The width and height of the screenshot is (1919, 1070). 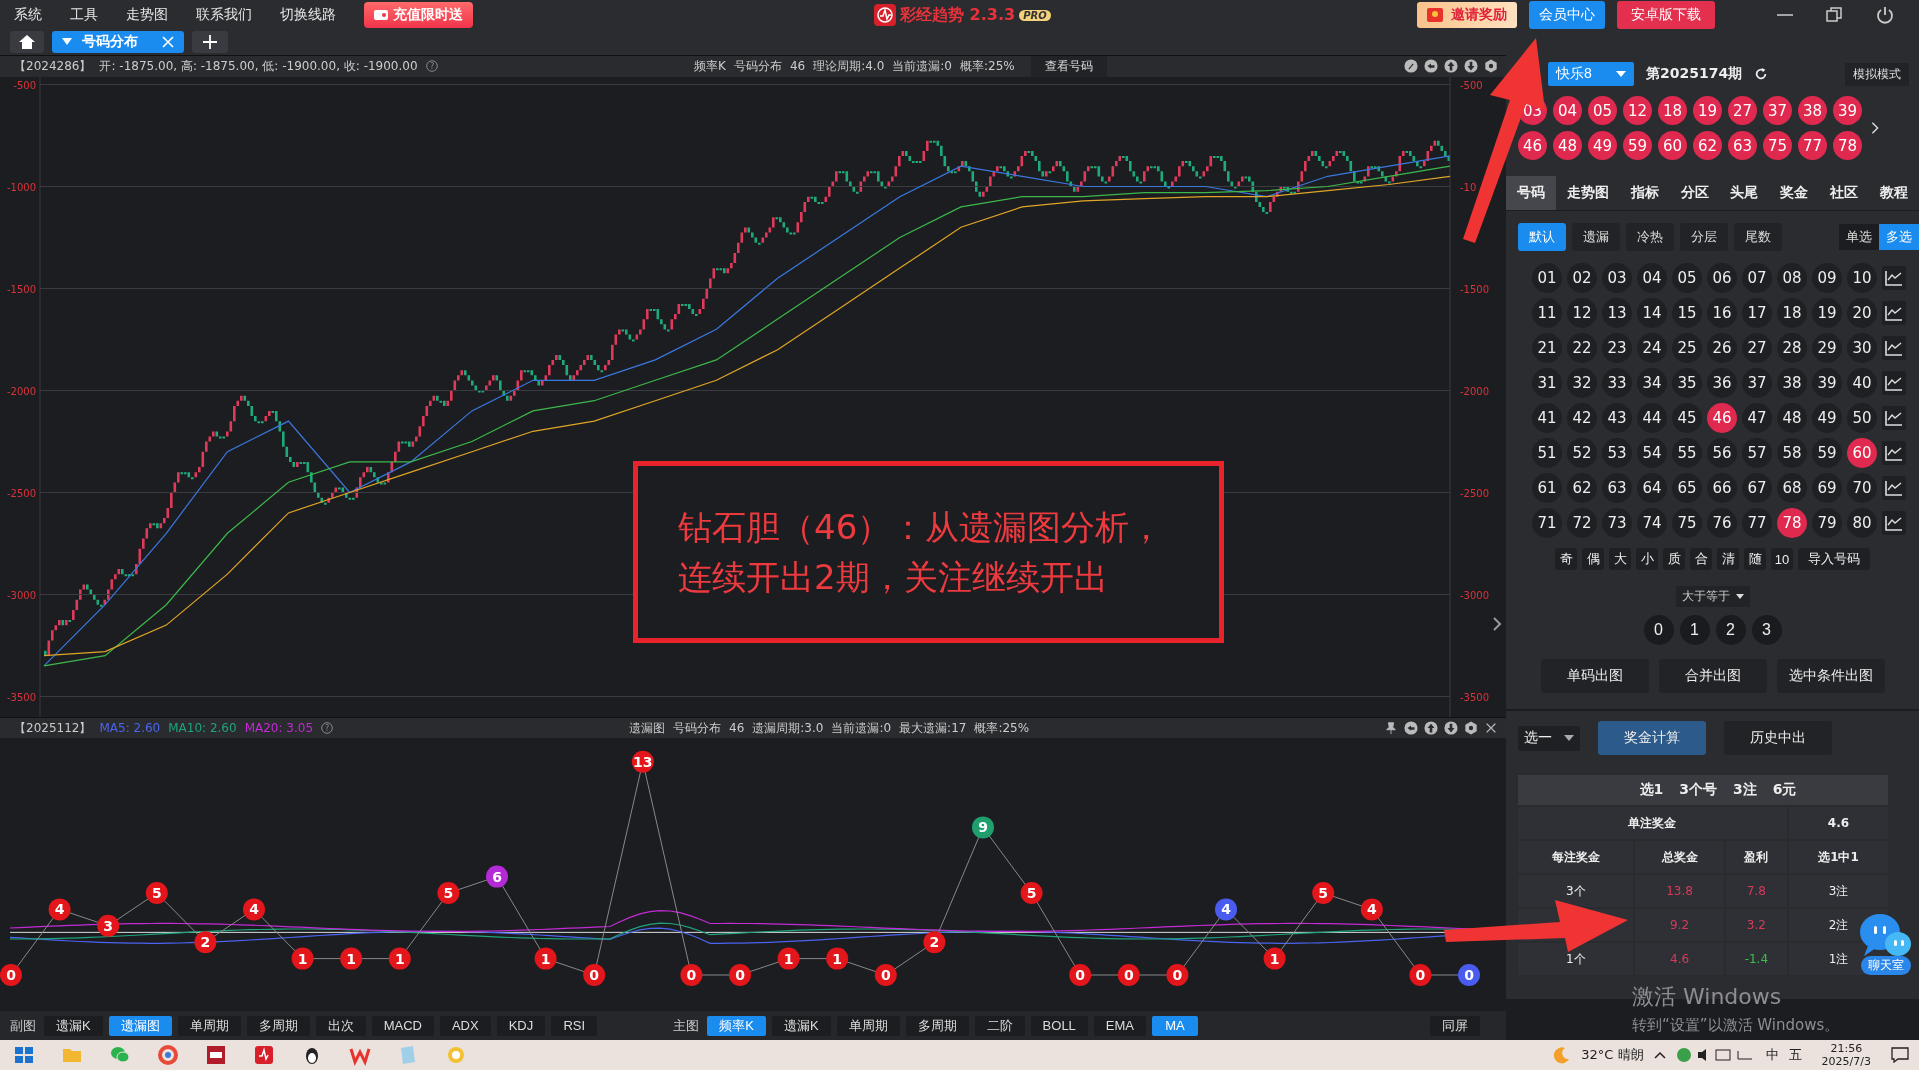 What do you see at coordinates (1757, 313) in the screenshot?
I see `number-ball: 17` at bounding box center [1757, 313].